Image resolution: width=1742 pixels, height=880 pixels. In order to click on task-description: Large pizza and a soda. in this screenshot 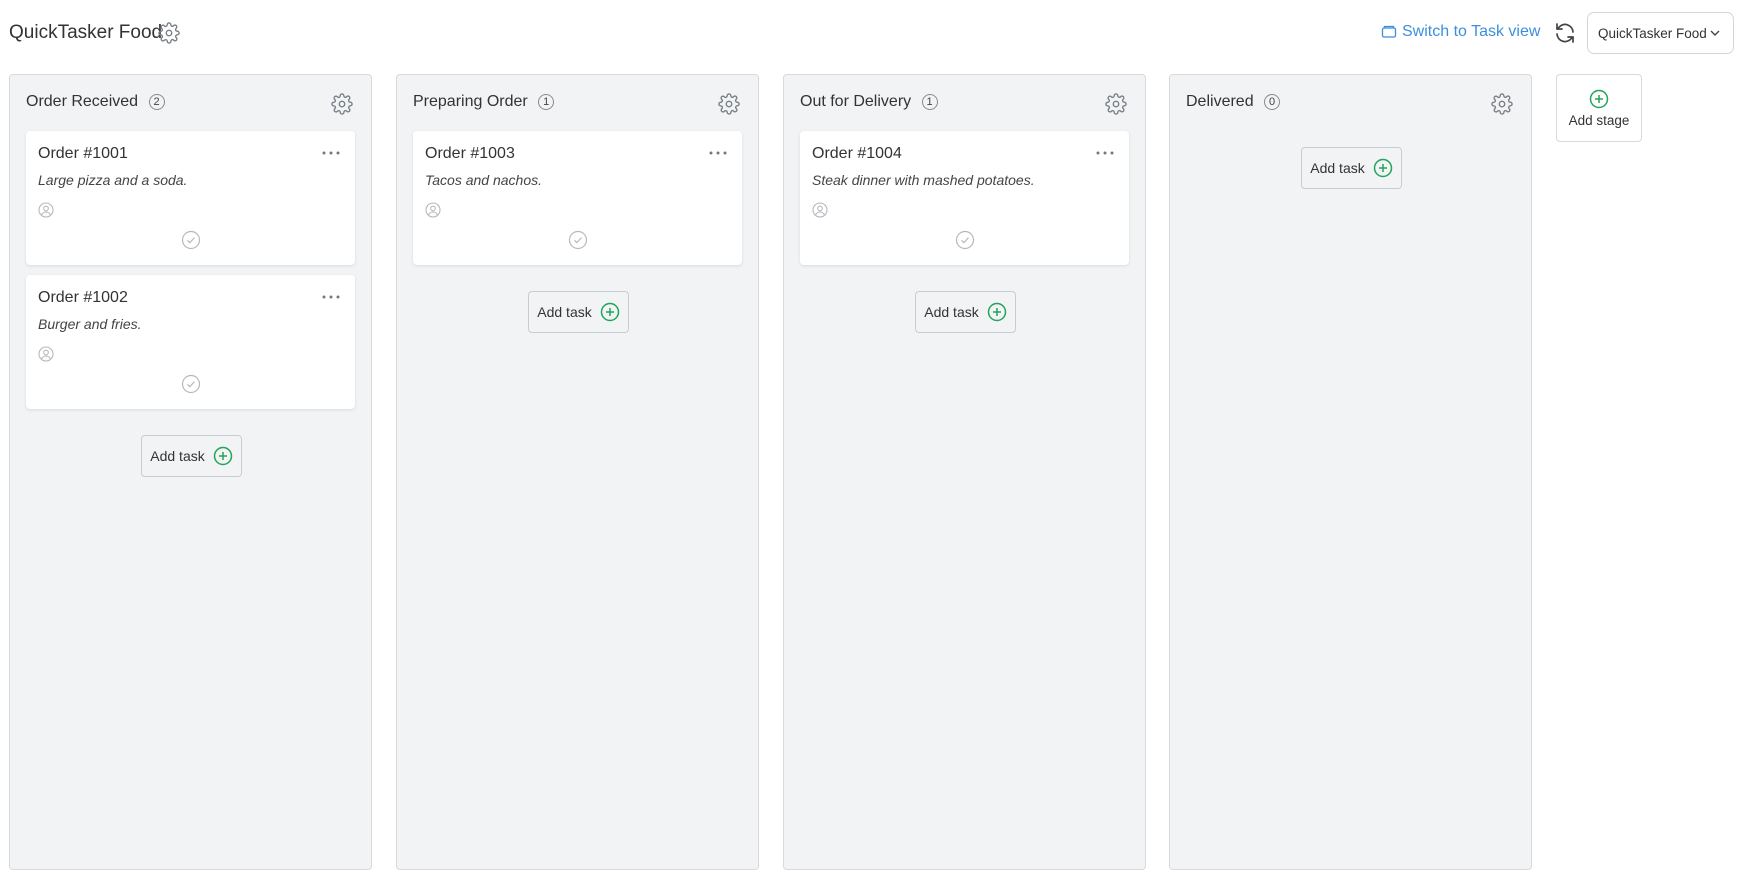, I will do `click(113, 180)`.